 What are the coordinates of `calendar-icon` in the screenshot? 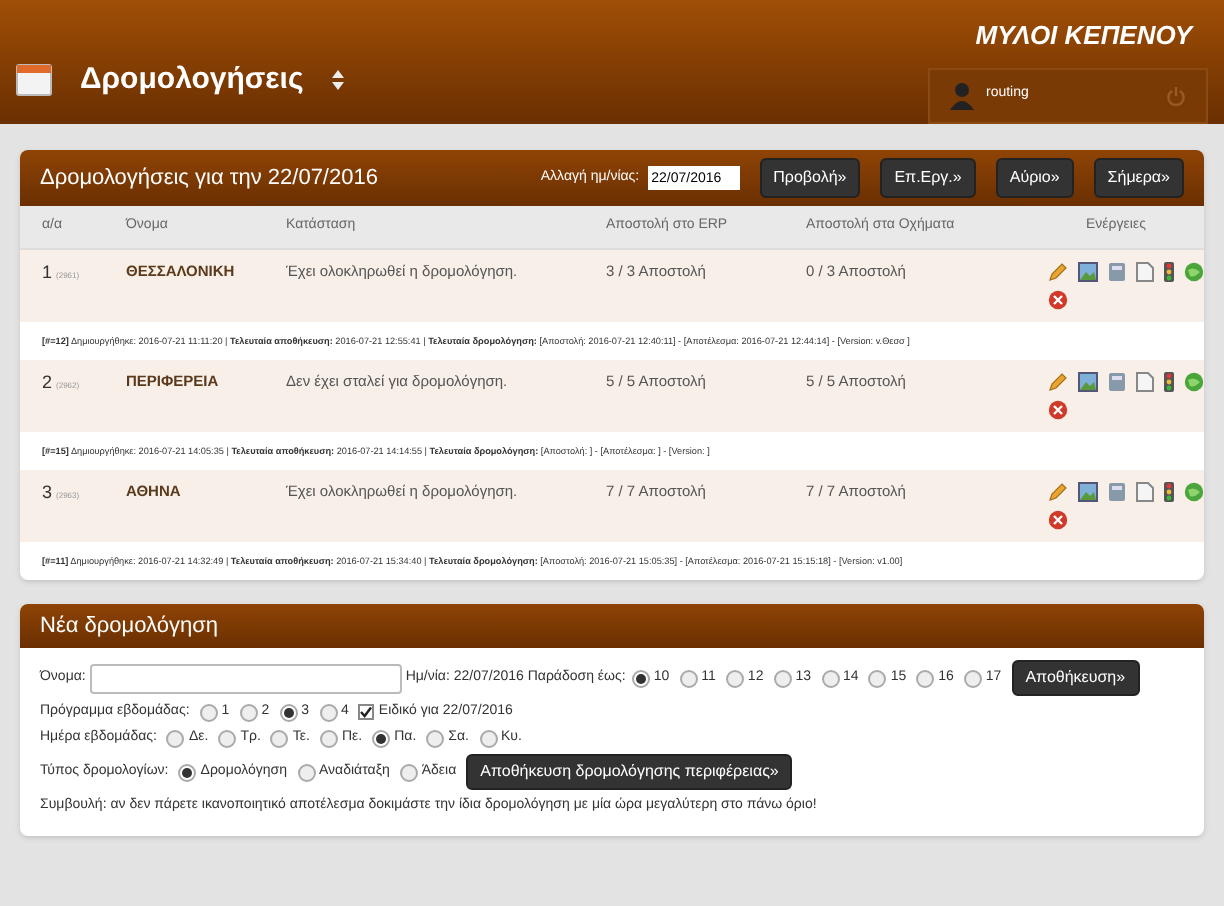 It's located at (34, 80).